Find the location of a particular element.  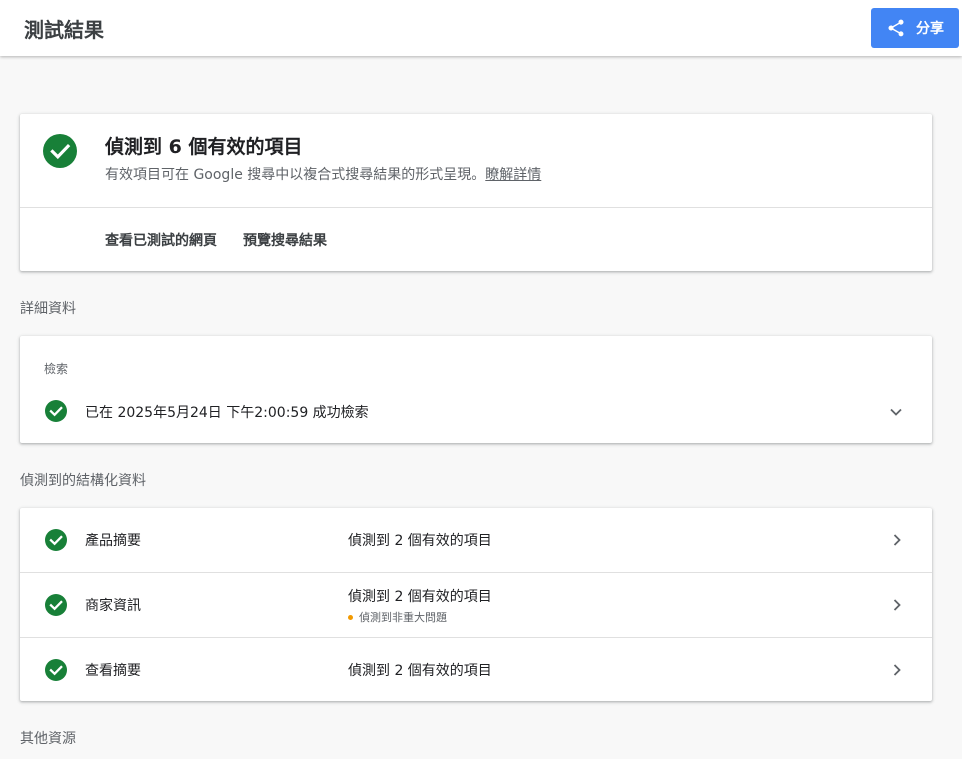

learn-more-link: 瞭解詳情 is located at coordinates (513, 175).